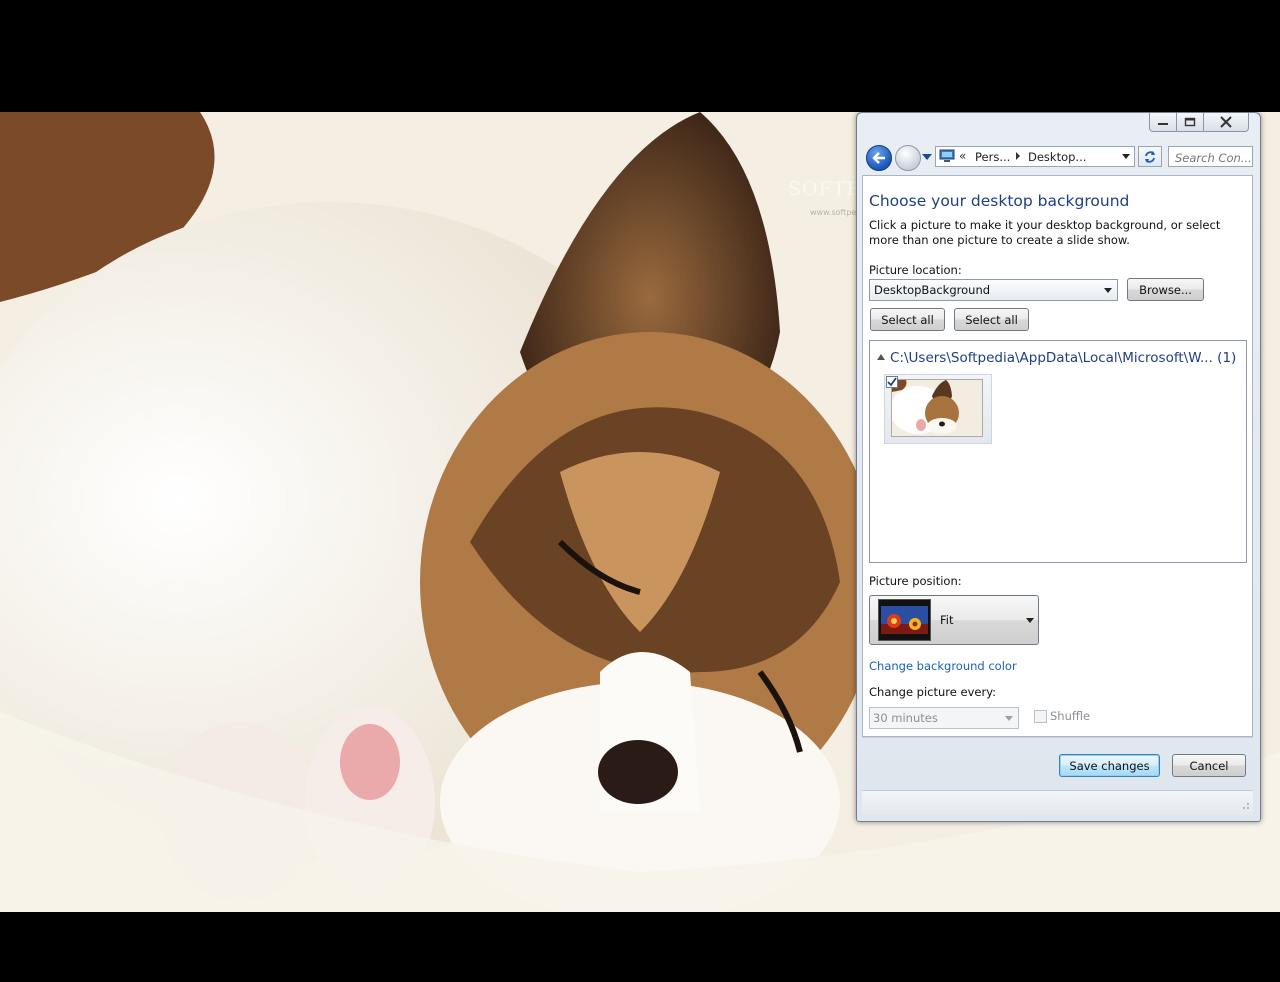 The height and width of the screenshot is (982, 1280). What do you see at coordinates (1245, 805) in the screenshot?
I see `resize-grip-icon` at bounding box center [1245, 805].